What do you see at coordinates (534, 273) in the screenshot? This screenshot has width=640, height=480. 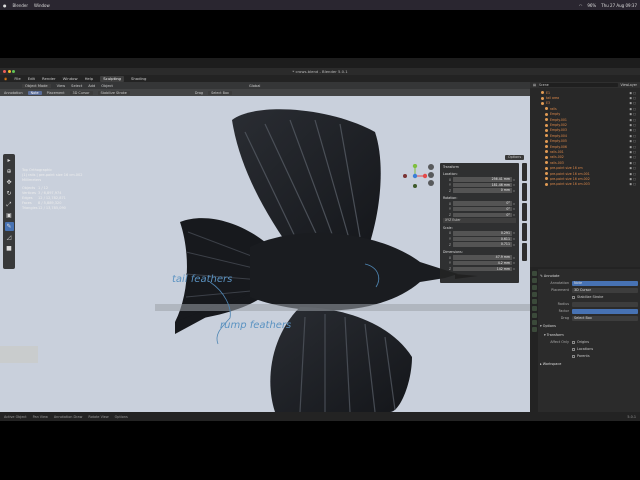 I see `tool-tab-icon` at bounding box center [534, 273].